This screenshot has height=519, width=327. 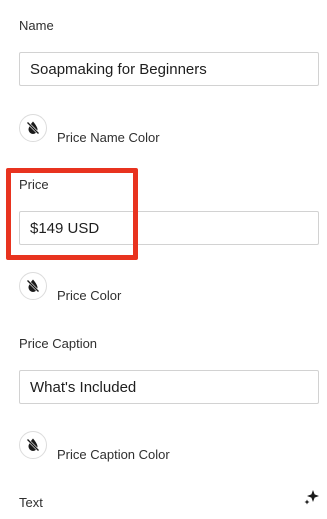 I want to click on price-caption-color-label: Price Caption Color, so click(x=113, y=454).